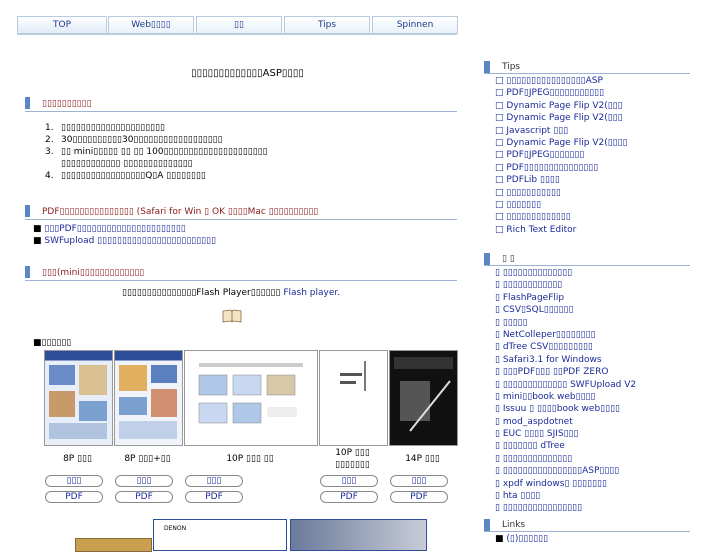 This screenshot has height=552, width=727. Describe the element at coordinates (175, 528) in the screenshot. I see `thumb-brand-label: DENON` at that location.